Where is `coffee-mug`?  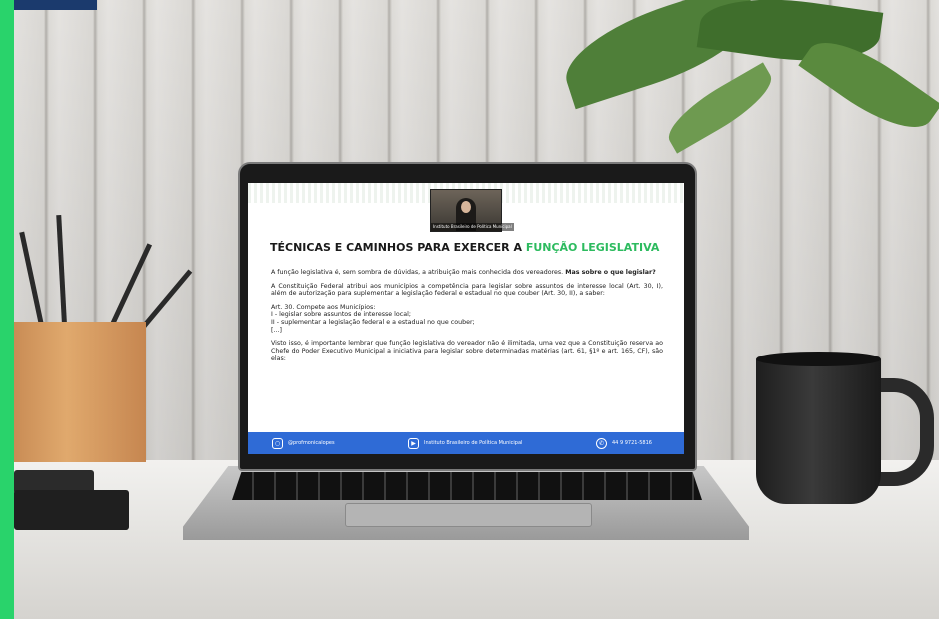 coffee-mug is located at coordinates (818, 430).